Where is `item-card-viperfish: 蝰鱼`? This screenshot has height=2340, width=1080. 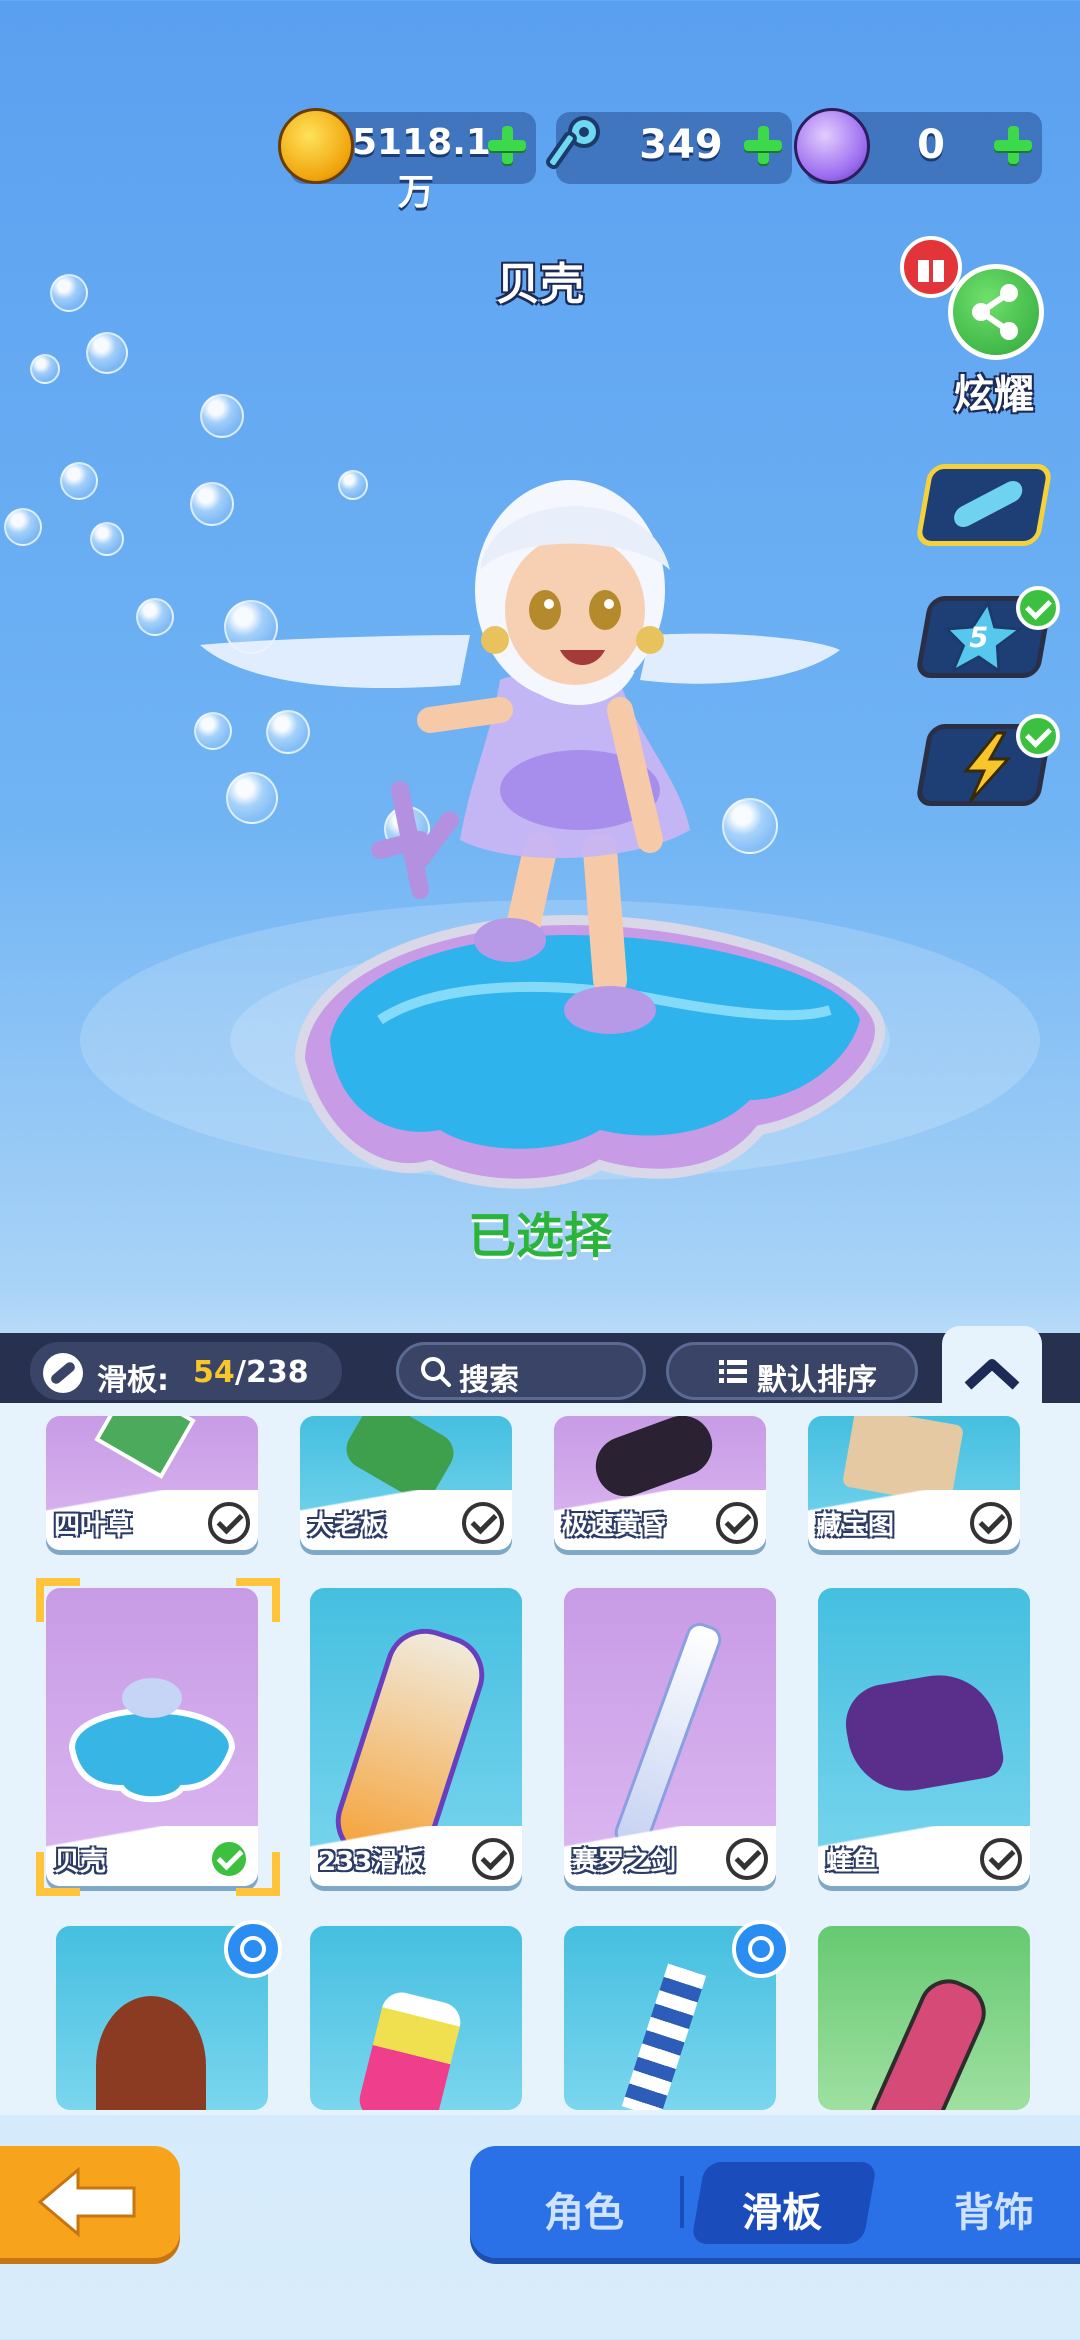 item-card-viperfish: 蝰鱼 is located at coordinates (924, 1737).